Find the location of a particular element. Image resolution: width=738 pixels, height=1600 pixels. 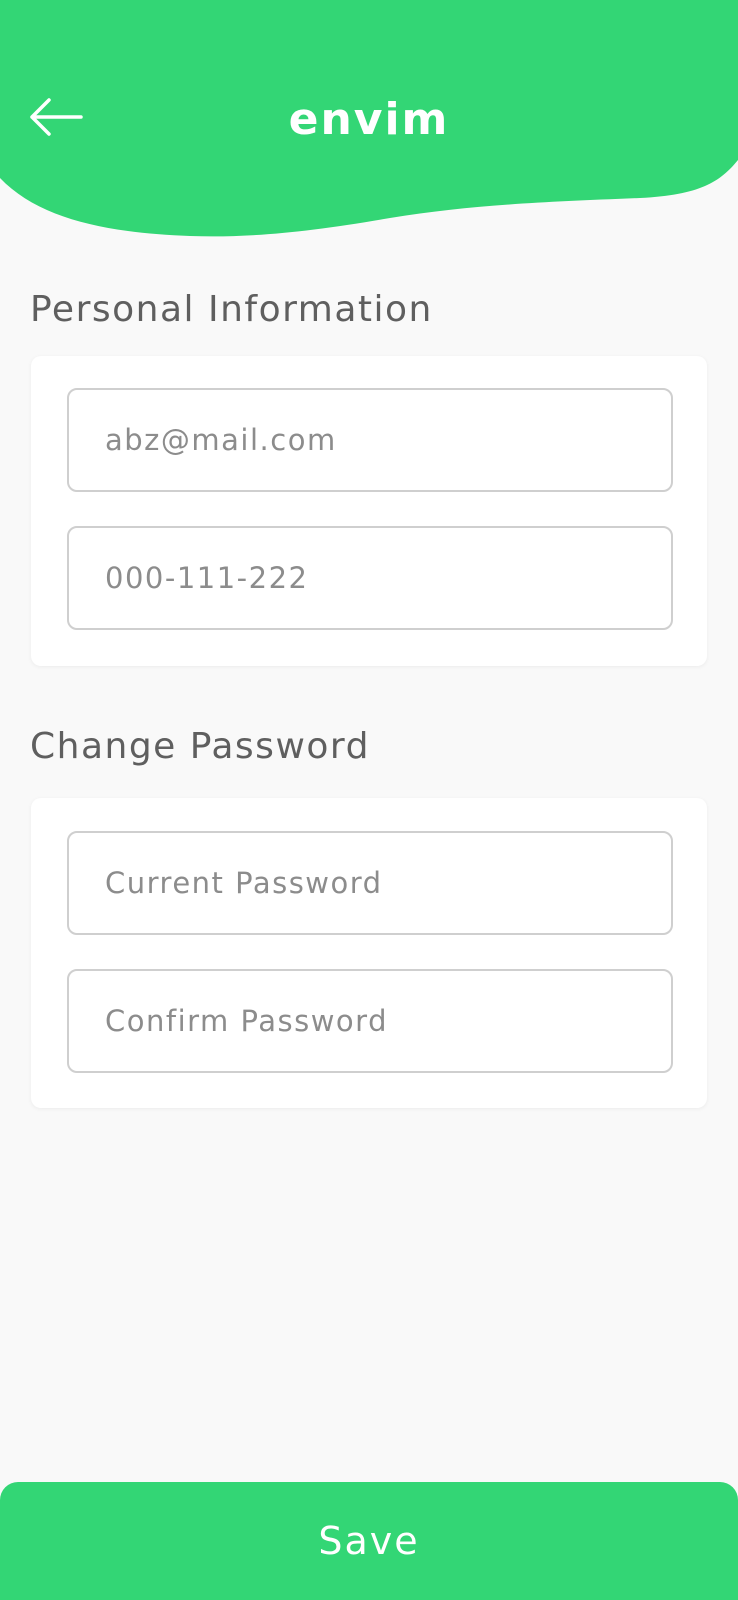

confirm-password-field is located at coordinates (370, 1021).